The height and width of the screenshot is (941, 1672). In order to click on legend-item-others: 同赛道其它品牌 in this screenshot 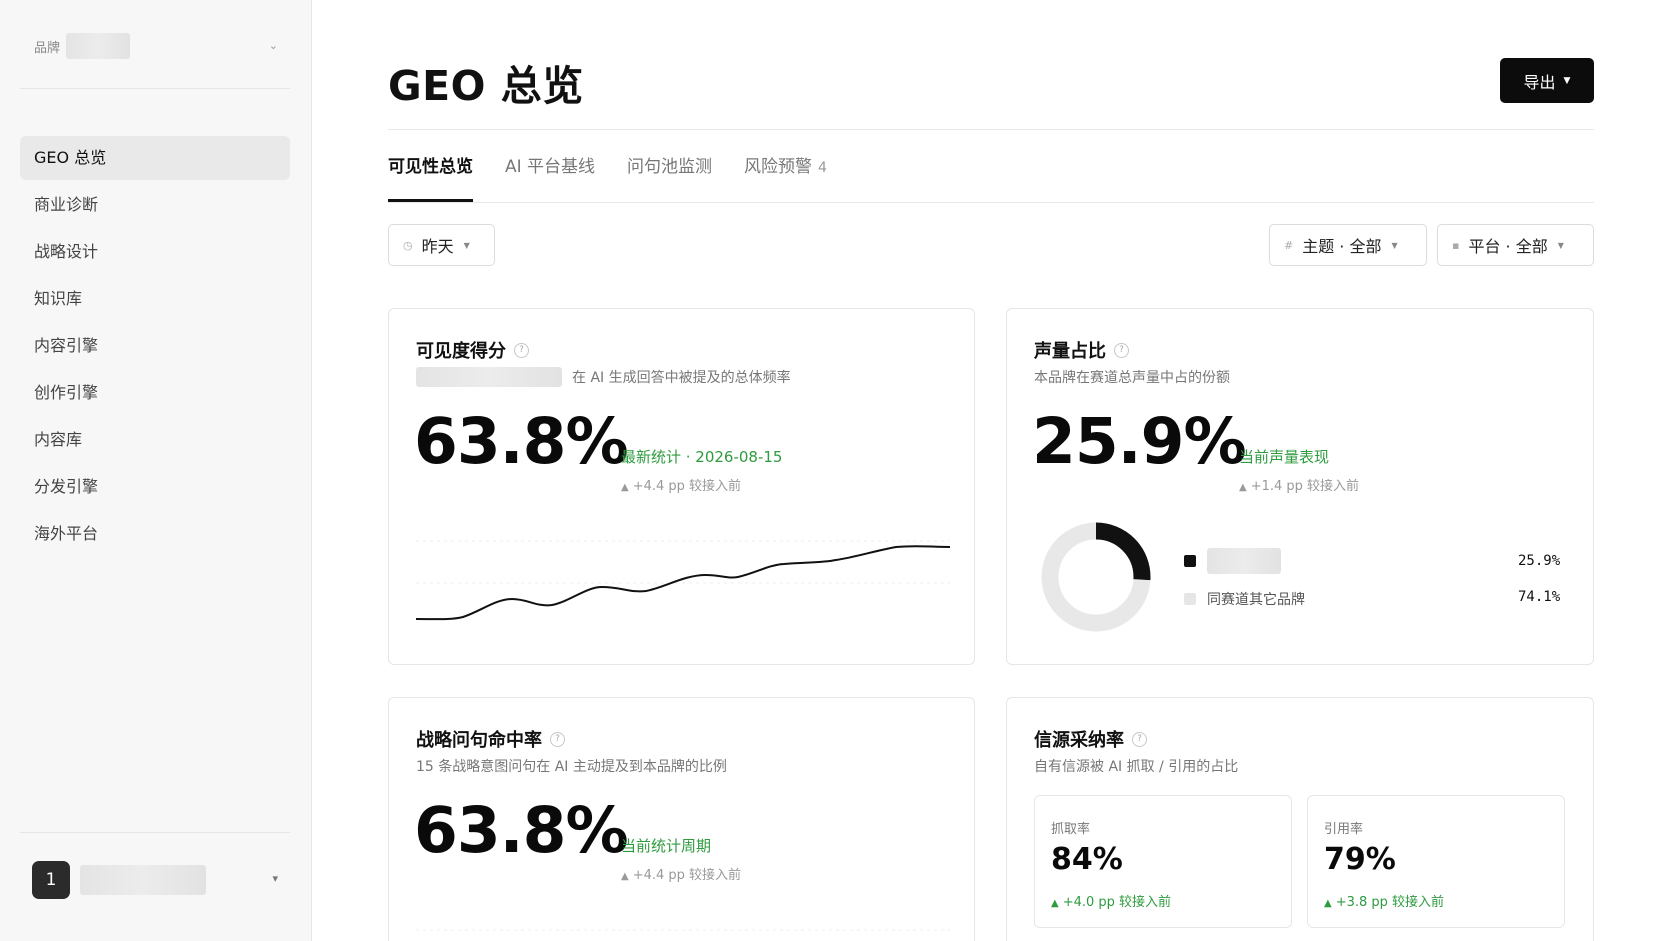, I will do `click(1244, 599)`.